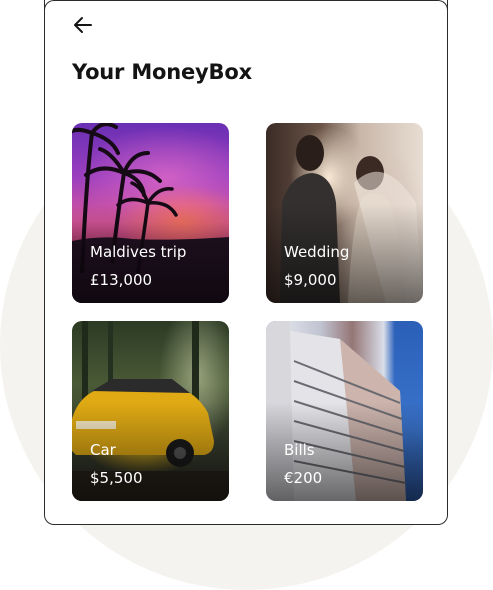  Describe the element at coordinates (344, 411) in the screenshot. I see `moneybox-tile-bills: Bills €200` at that location.